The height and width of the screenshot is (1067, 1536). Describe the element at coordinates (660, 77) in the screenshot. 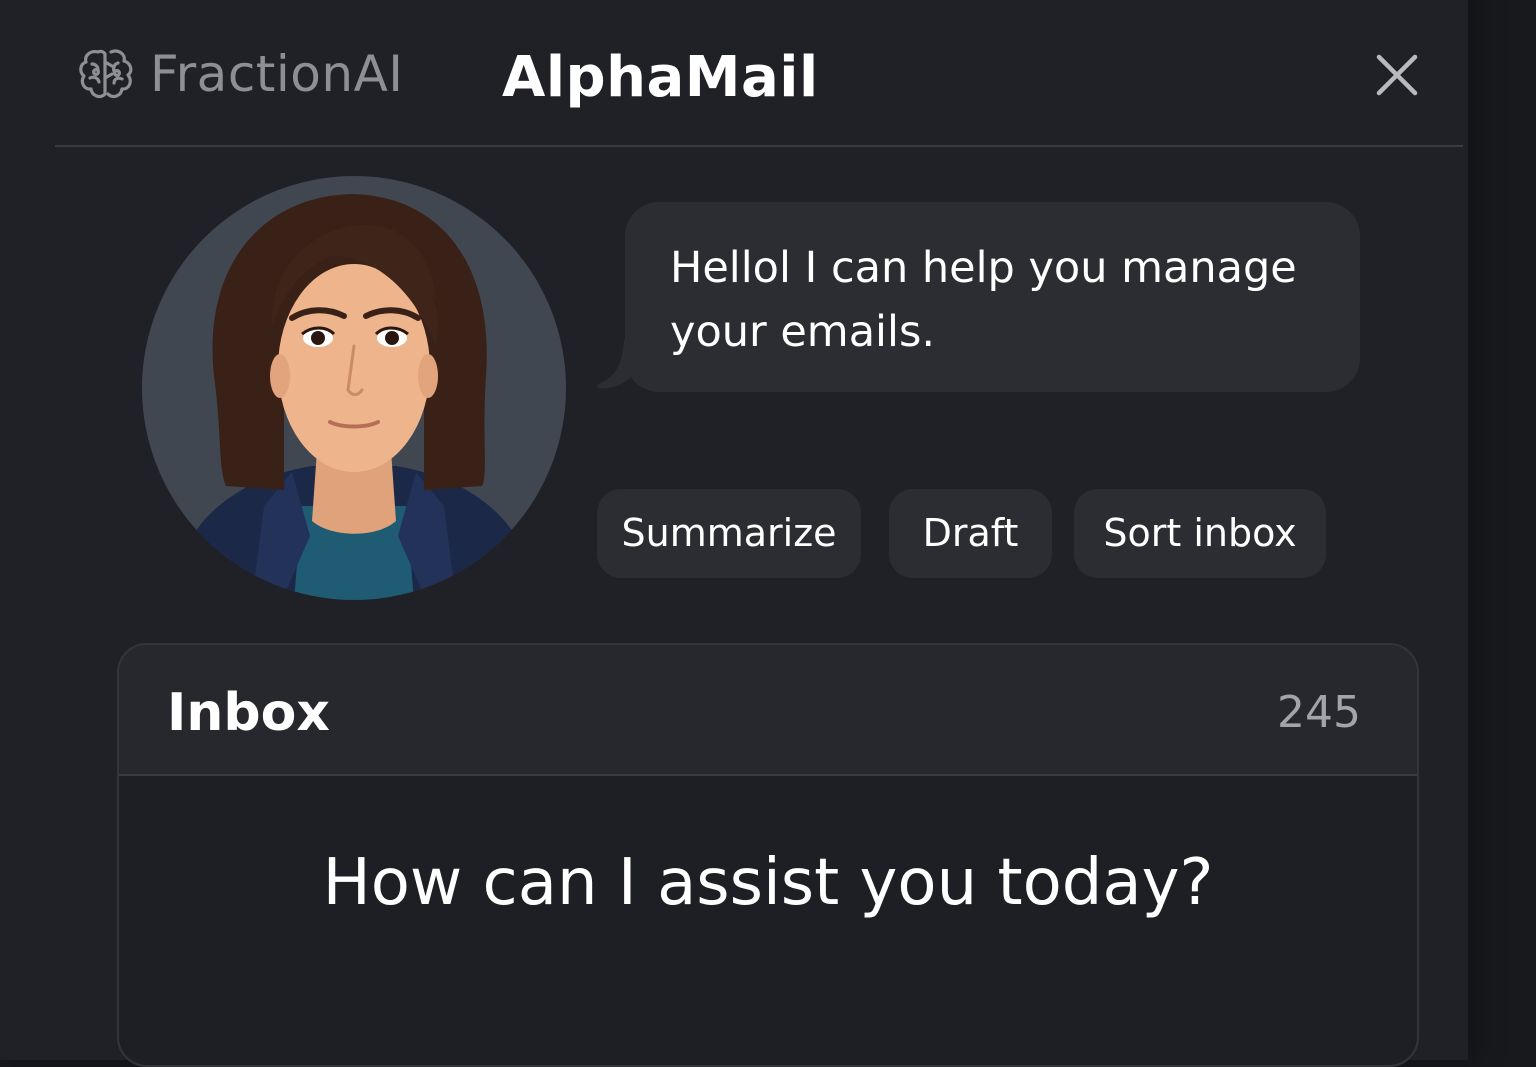

I see `app-title: AlphaMail` at that location.